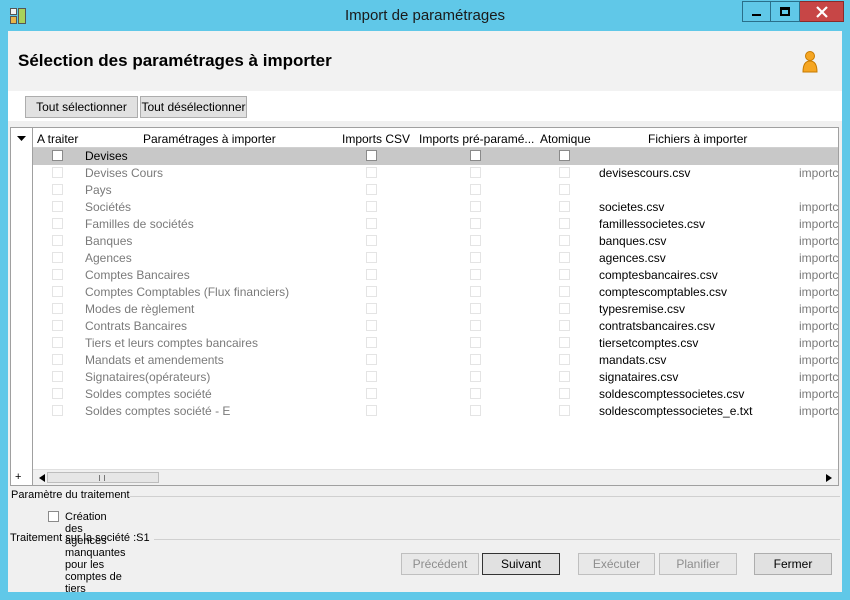 Image resolution: width=850 pixels, height=600 pixels. I want to click on column-header-imports-csv: Imports CSV, so click(376, 139).